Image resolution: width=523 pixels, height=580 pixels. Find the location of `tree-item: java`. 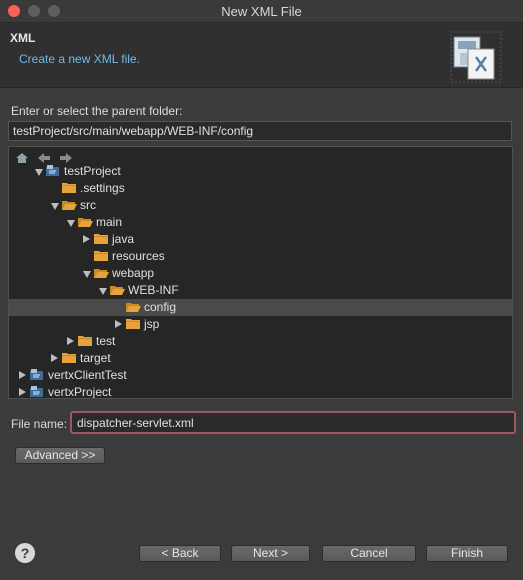

tree-item: java is located at coordinates (260, 239).